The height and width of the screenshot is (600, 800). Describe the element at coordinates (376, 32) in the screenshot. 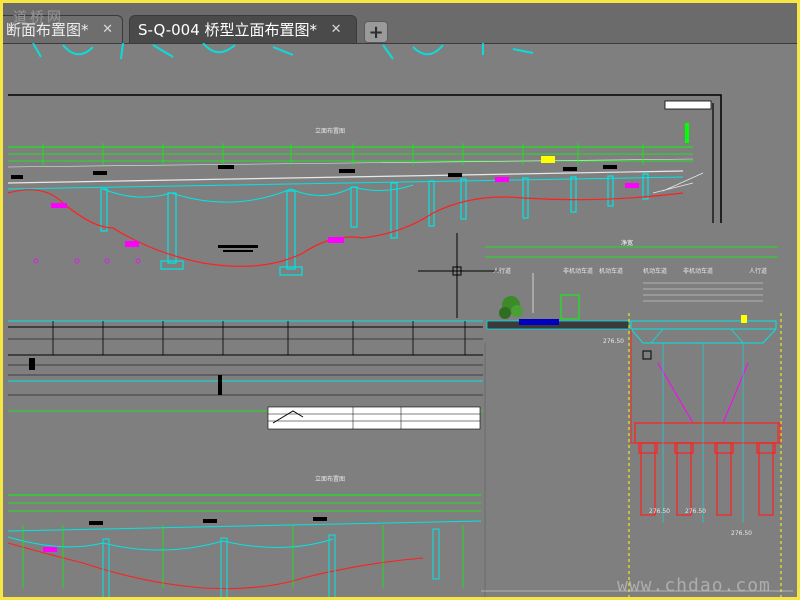

I see `new-tab-button: +` at that location.